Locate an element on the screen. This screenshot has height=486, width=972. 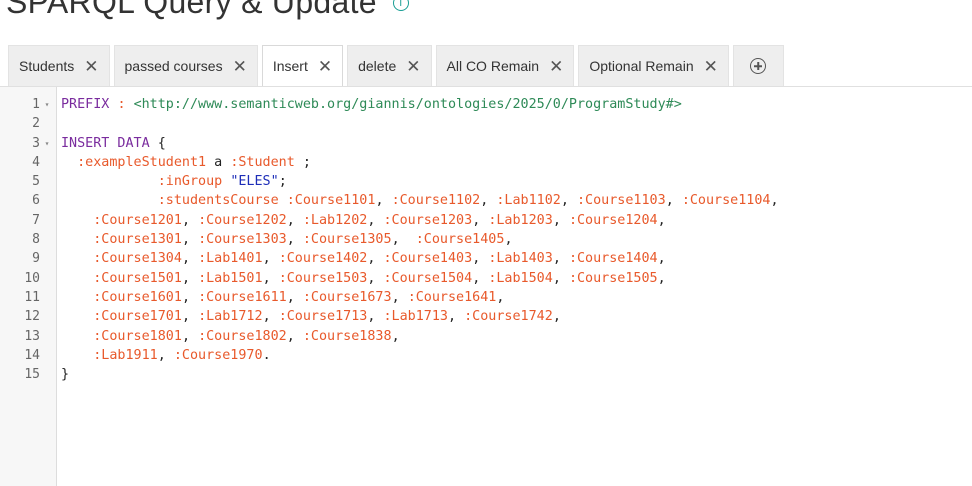
tab-insert: Insert ✕ is located at coordinates (302, 65).